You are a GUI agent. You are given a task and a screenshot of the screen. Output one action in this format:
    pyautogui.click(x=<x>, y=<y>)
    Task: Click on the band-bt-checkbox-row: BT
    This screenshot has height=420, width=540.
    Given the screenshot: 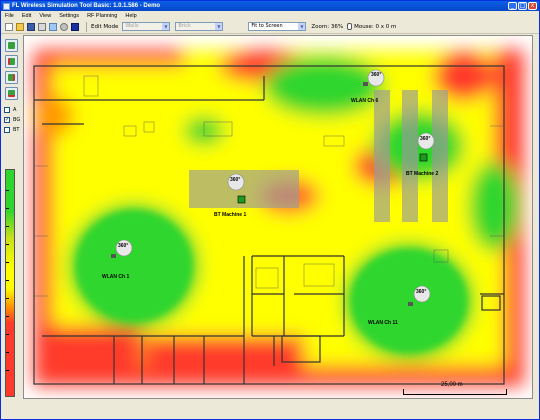 What is the action you would take?
    pyautogui.click(x=11, y=130)
    